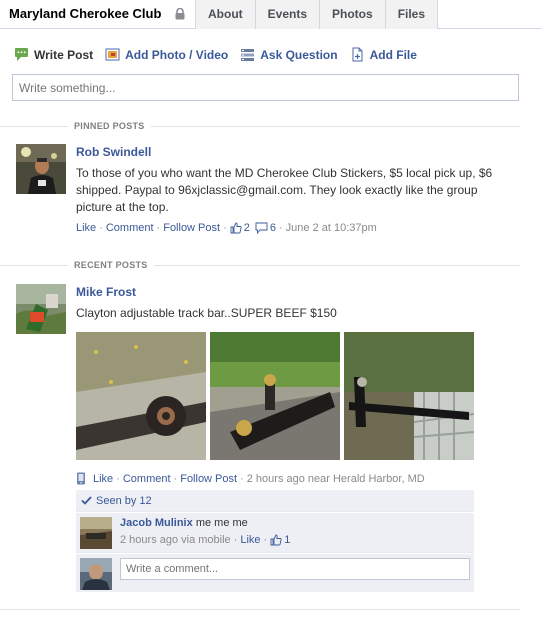 The image size is (542, 621). I want to click on tab-events: Events, so click(287, 14).